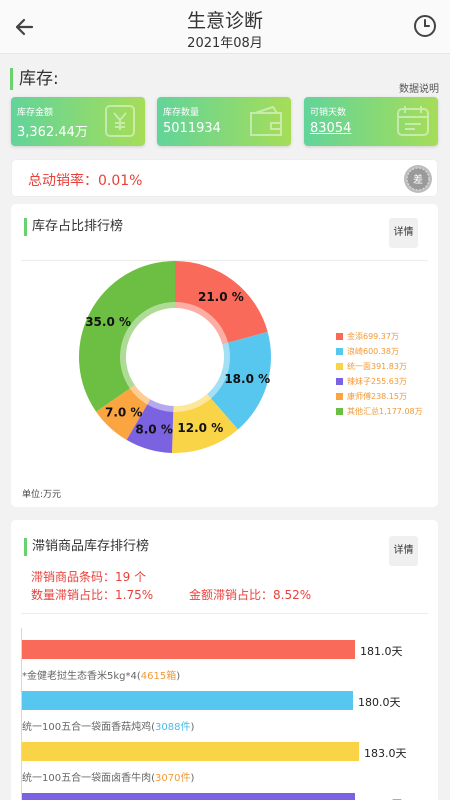 This screenshot has width=450, height=800. Describe the element at coordinates (331, 128) in the screenshot. I see `stat-value: 83054` at that location.